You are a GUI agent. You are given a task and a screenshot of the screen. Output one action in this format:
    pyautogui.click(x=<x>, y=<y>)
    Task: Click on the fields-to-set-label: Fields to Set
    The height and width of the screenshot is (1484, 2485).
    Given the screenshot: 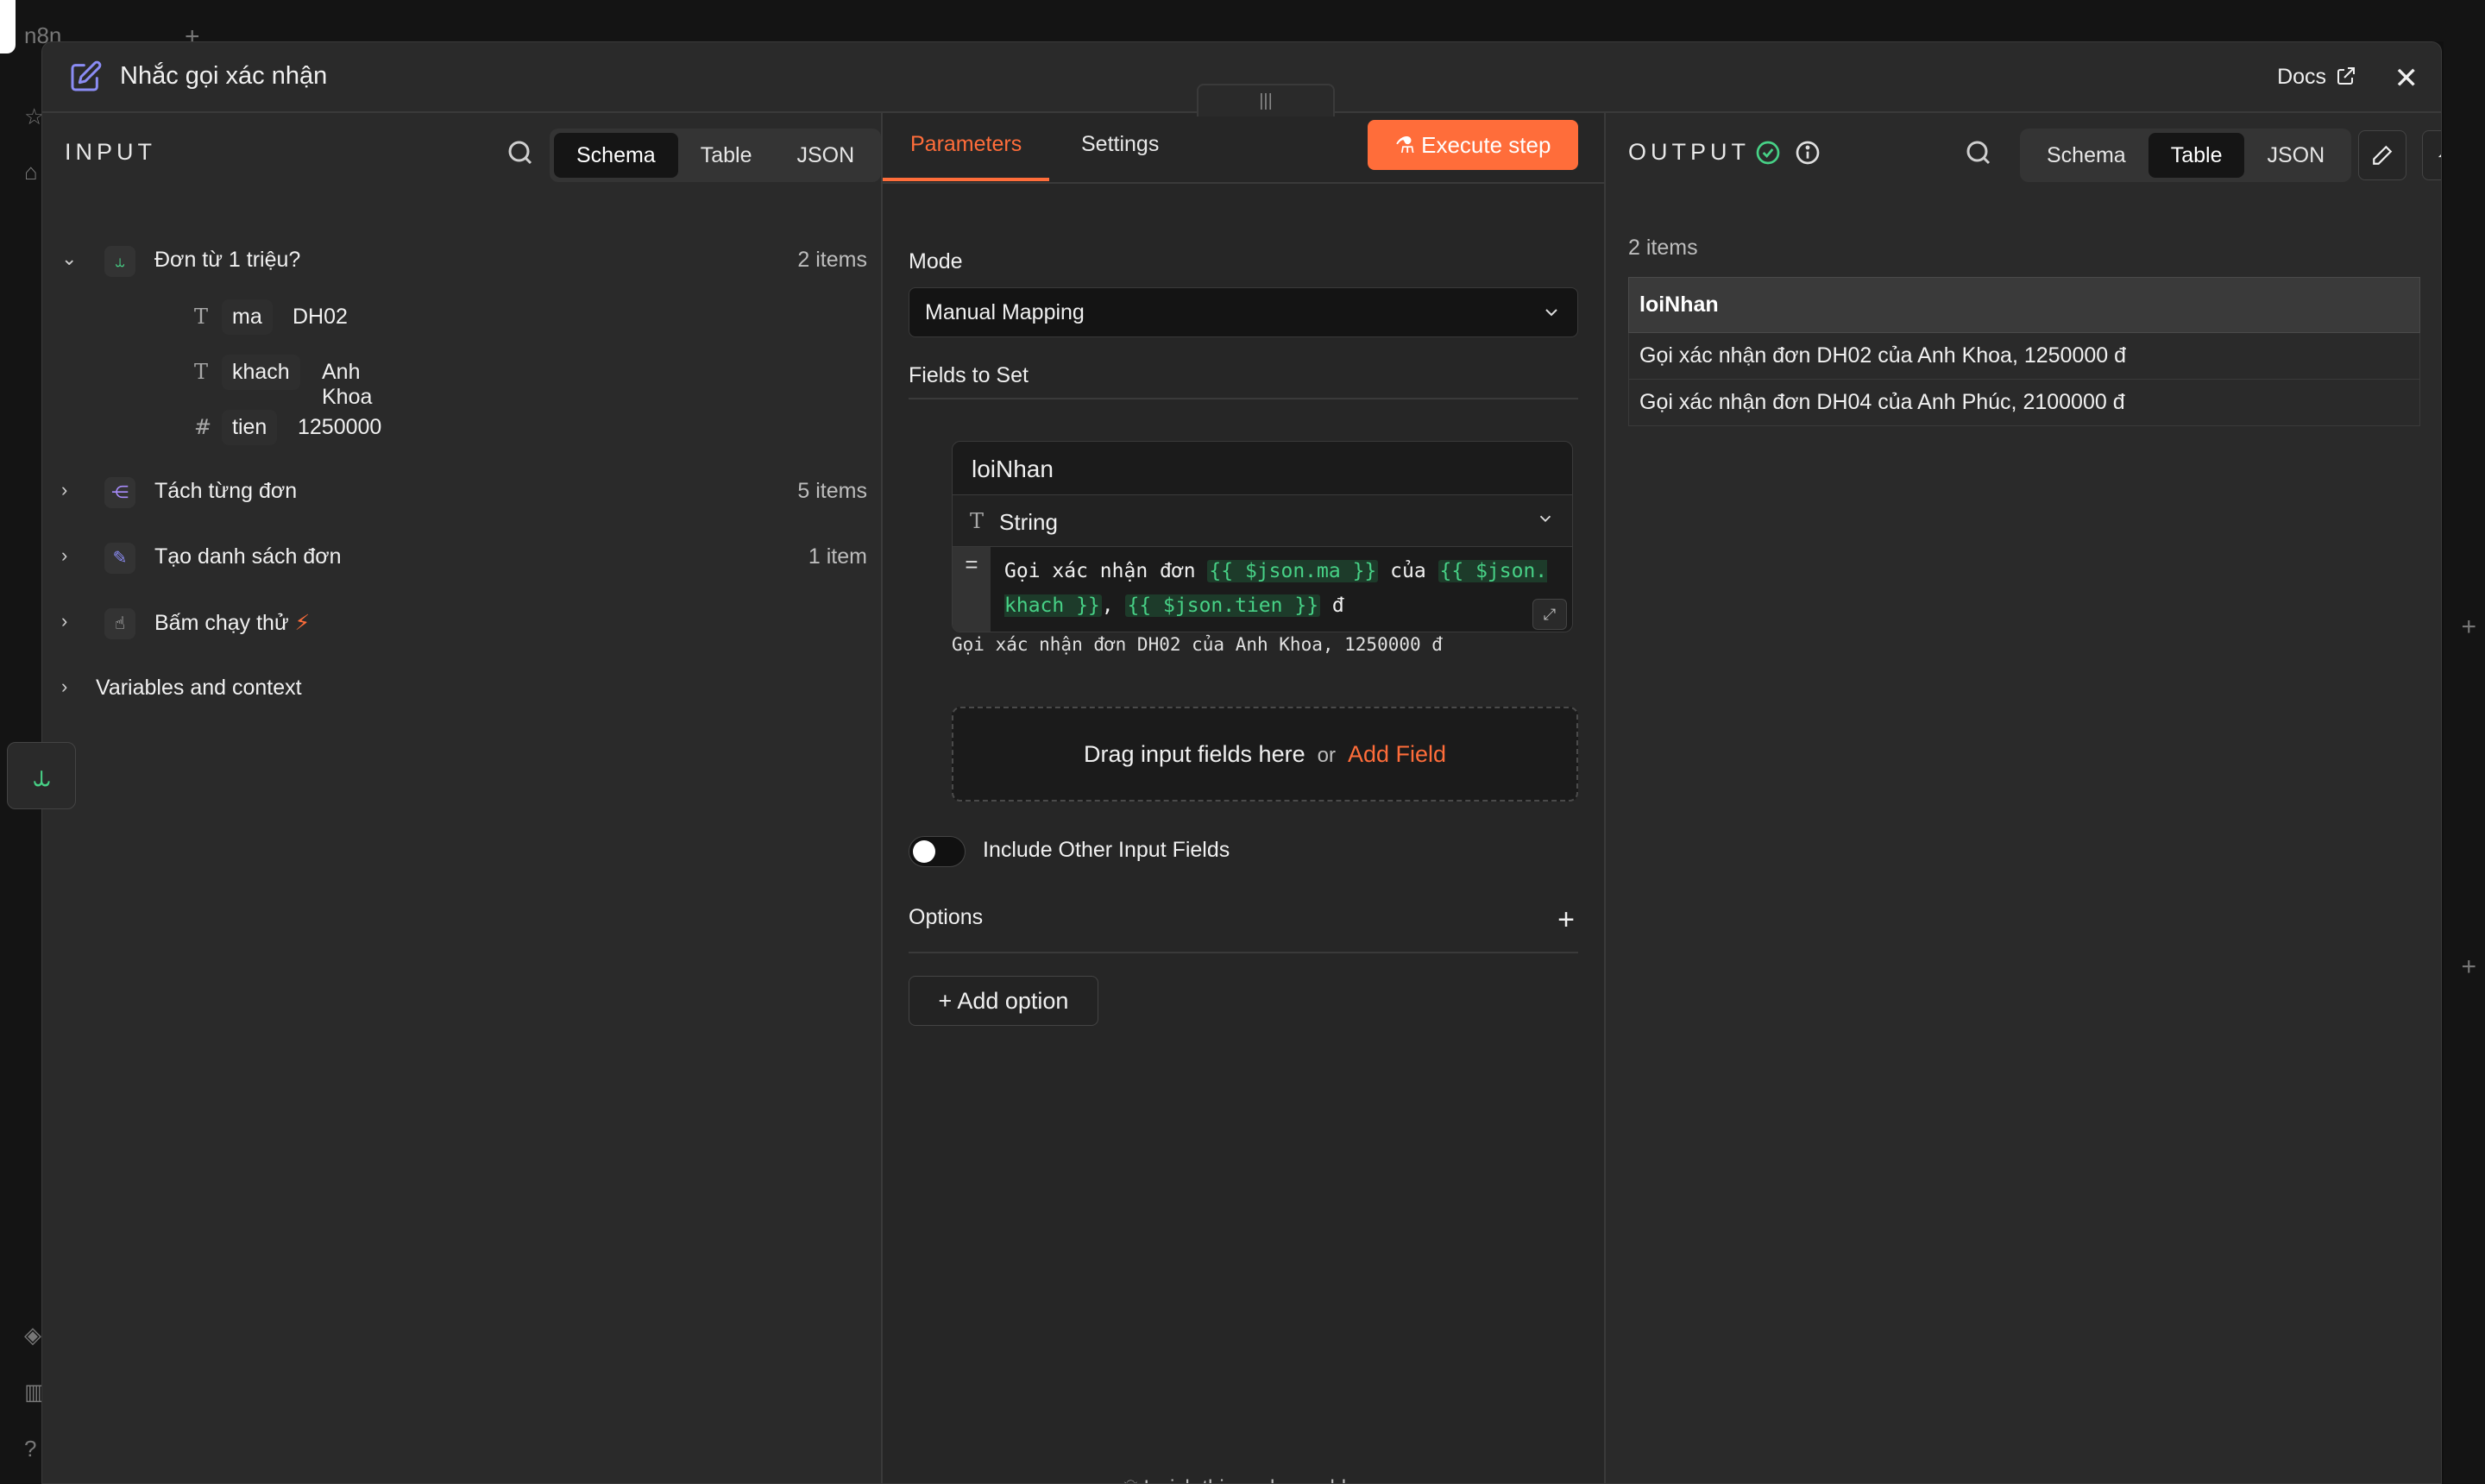 What is the action you would take?
    pyautogui.click(x=969, y=375)
    